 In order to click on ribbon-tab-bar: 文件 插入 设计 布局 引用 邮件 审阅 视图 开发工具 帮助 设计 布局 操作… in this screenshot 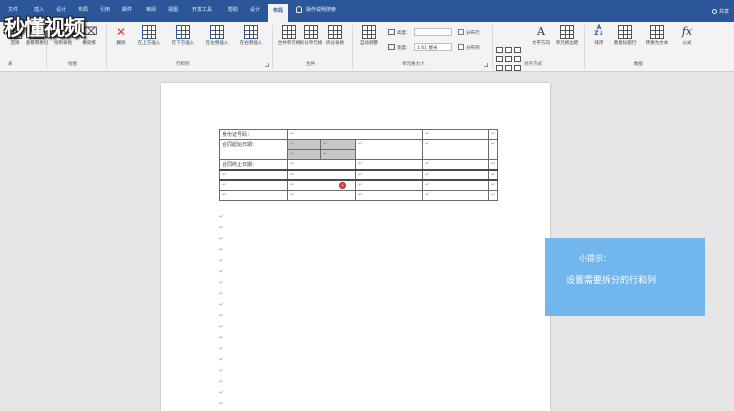, I will do `click(367, 11)`.